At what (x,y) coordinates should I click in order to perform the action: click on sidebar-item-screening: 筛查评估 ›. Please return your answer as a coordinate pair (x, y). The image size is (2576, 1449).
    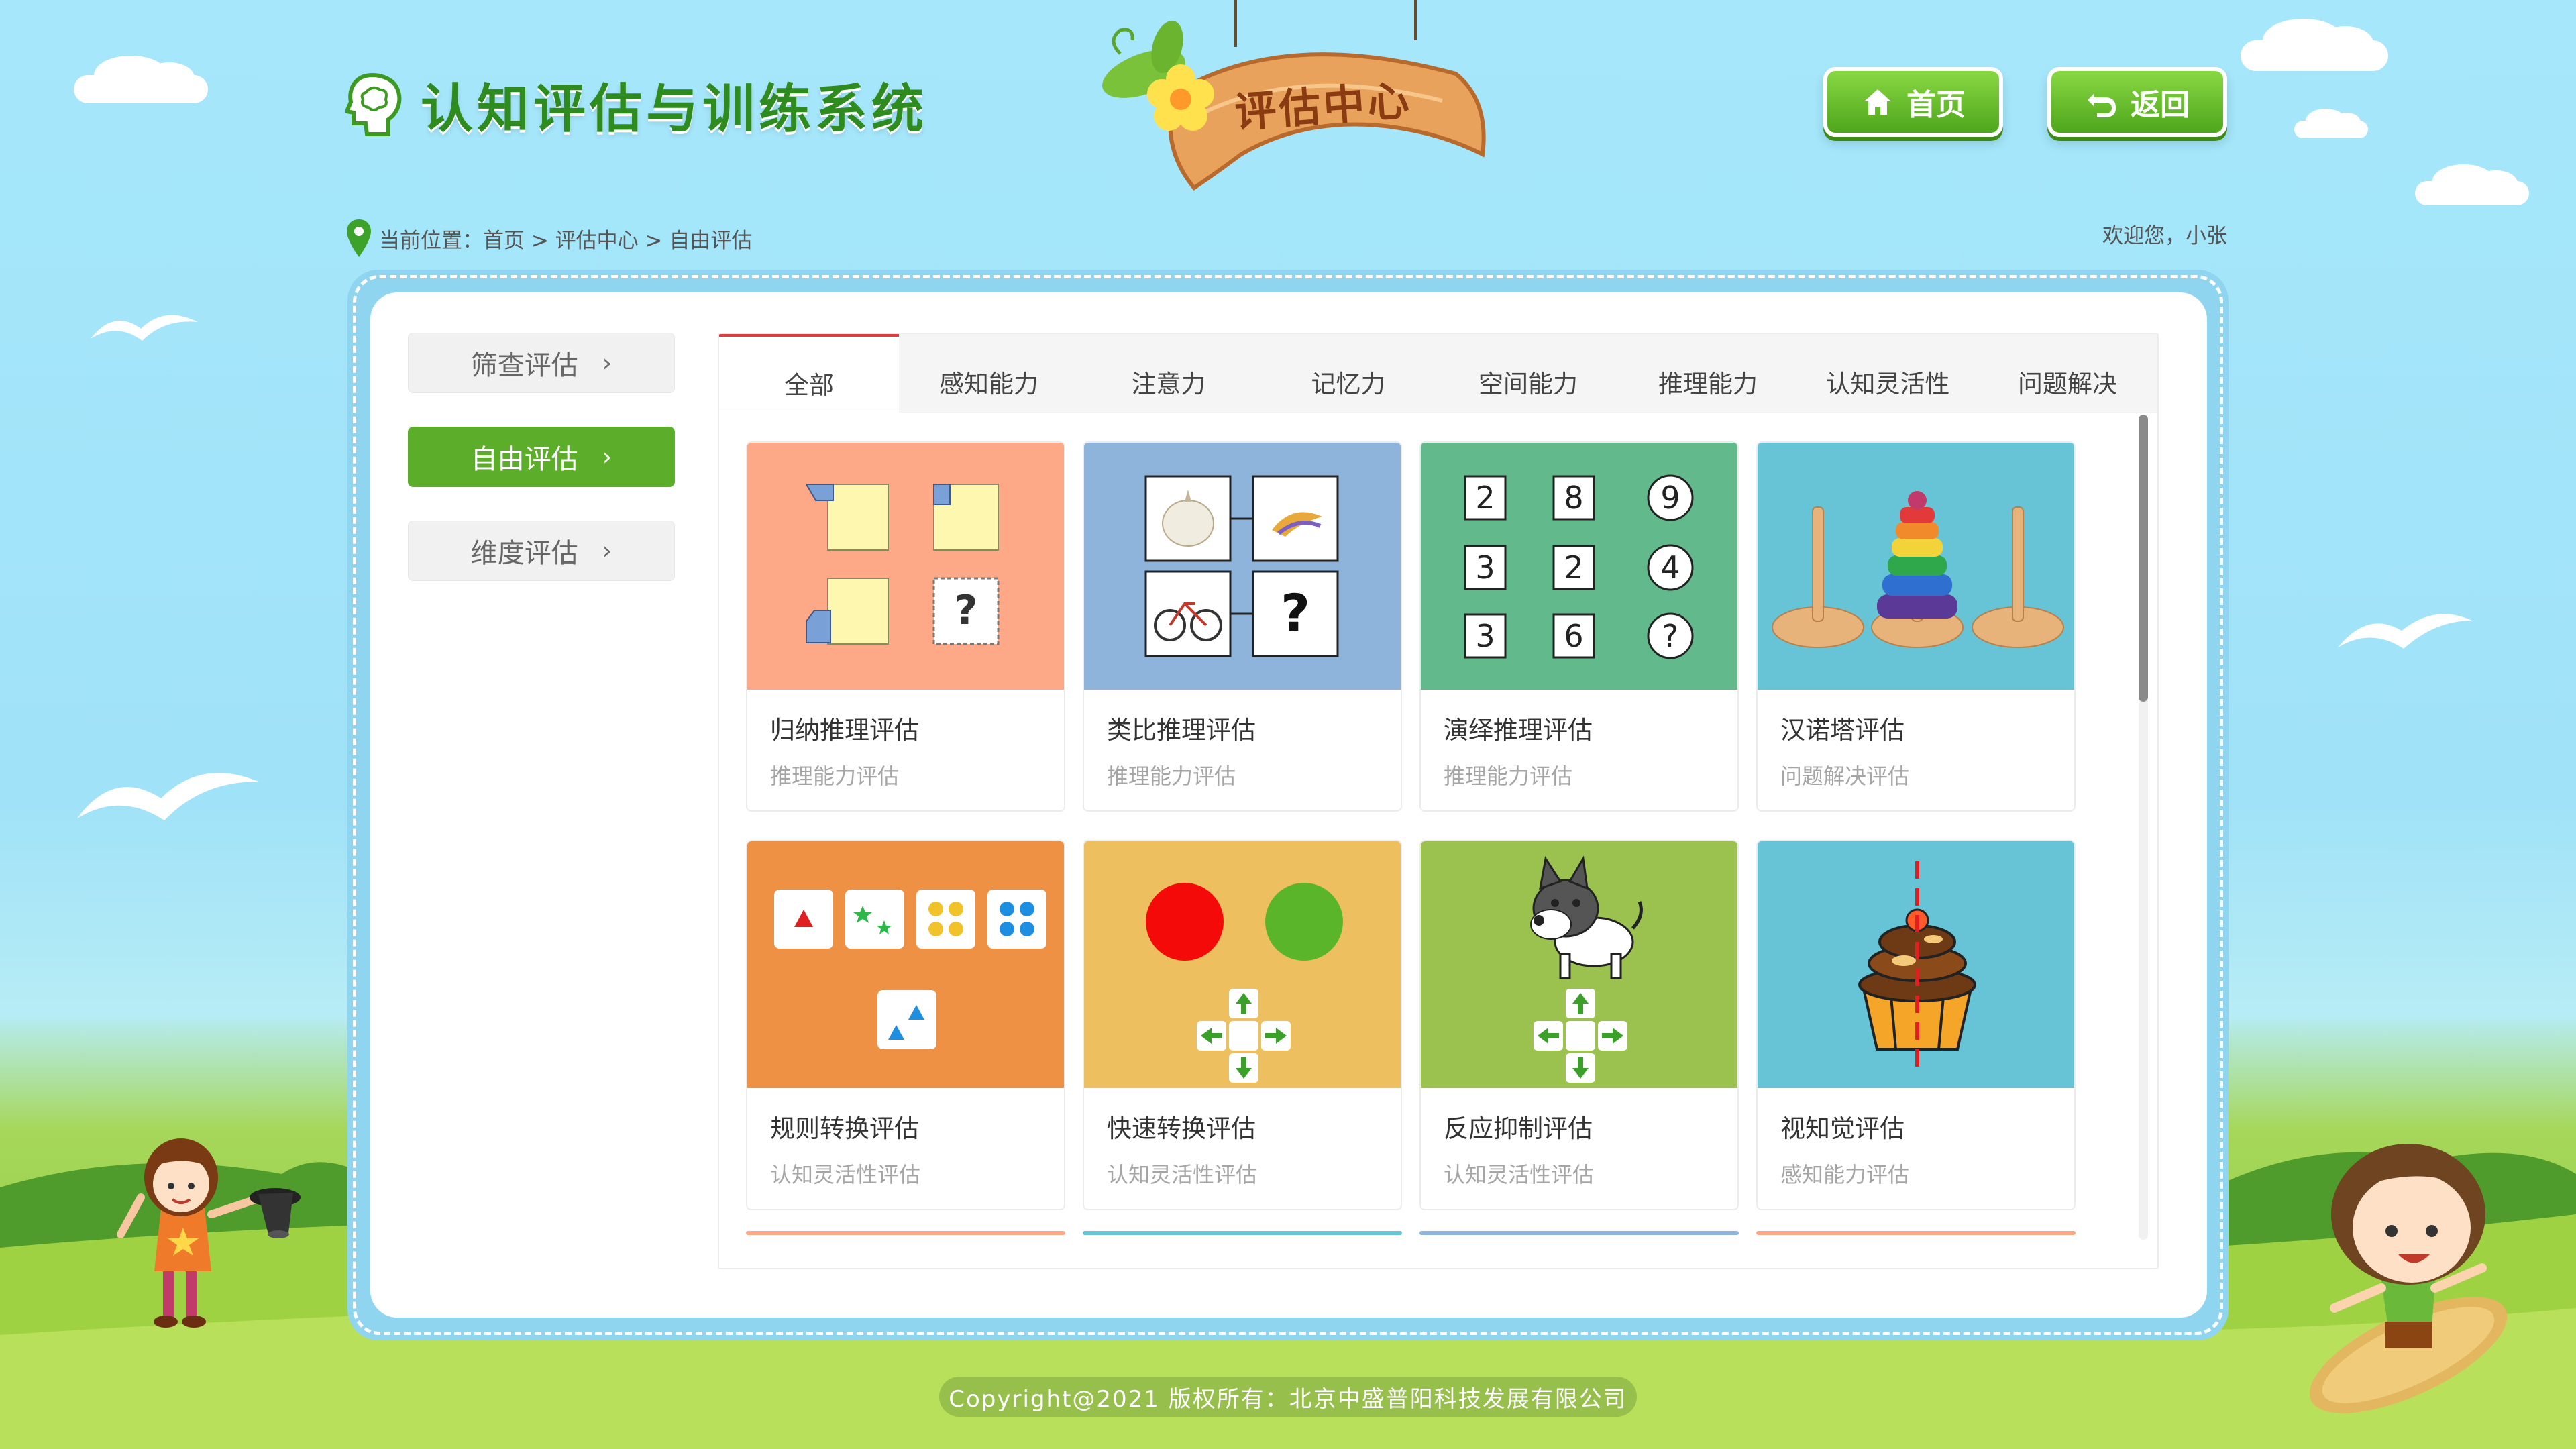
    Looking at the image, I should click on (541, 363).